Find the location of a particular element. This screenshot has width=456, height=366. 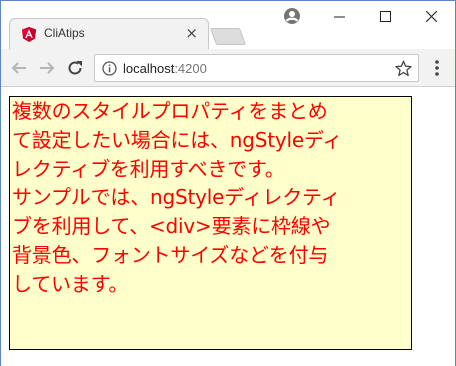

url-text: localhost:4200 is located at coordinates (165, 68).